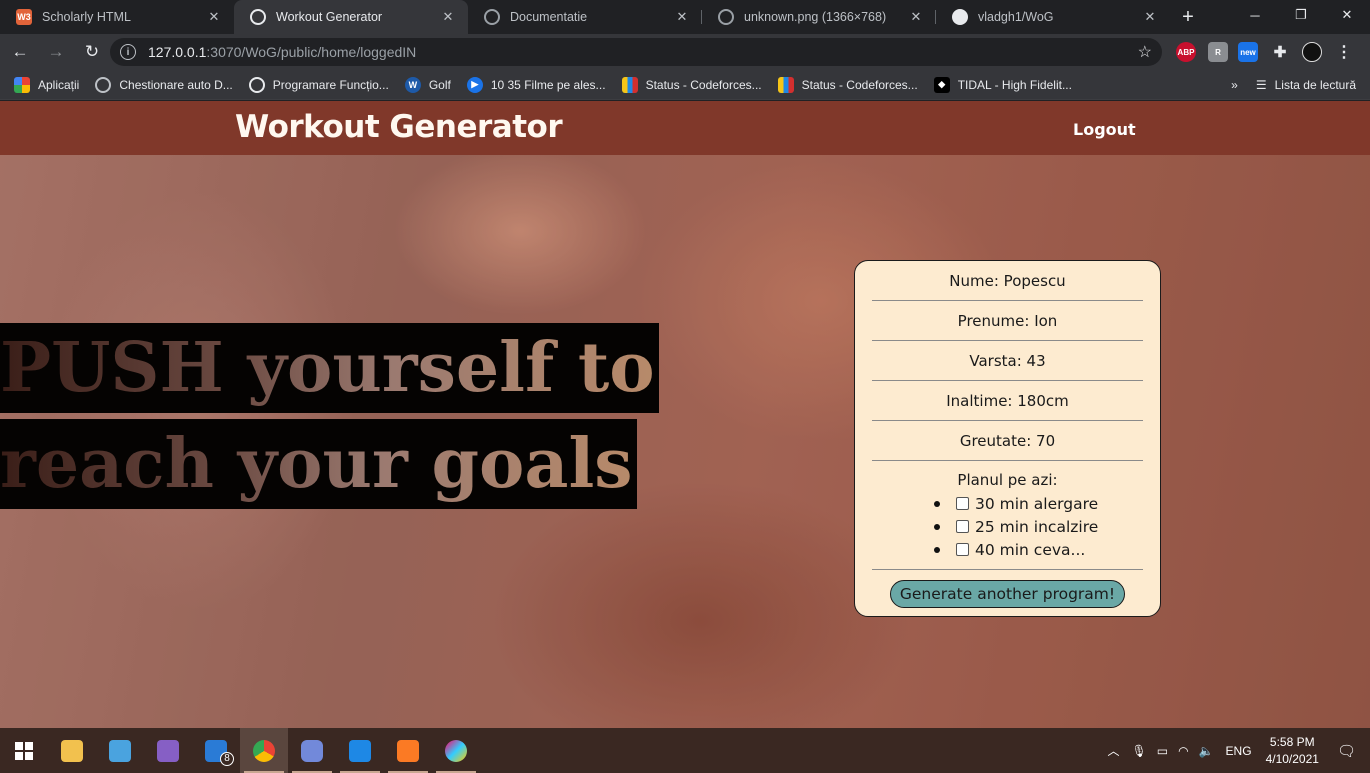 The height and width of the screenshot is (773, 1370). What do you see at coordinates (120, 750) in the screenshot?
I see `computer-icon` at bounding box center [120, 750].